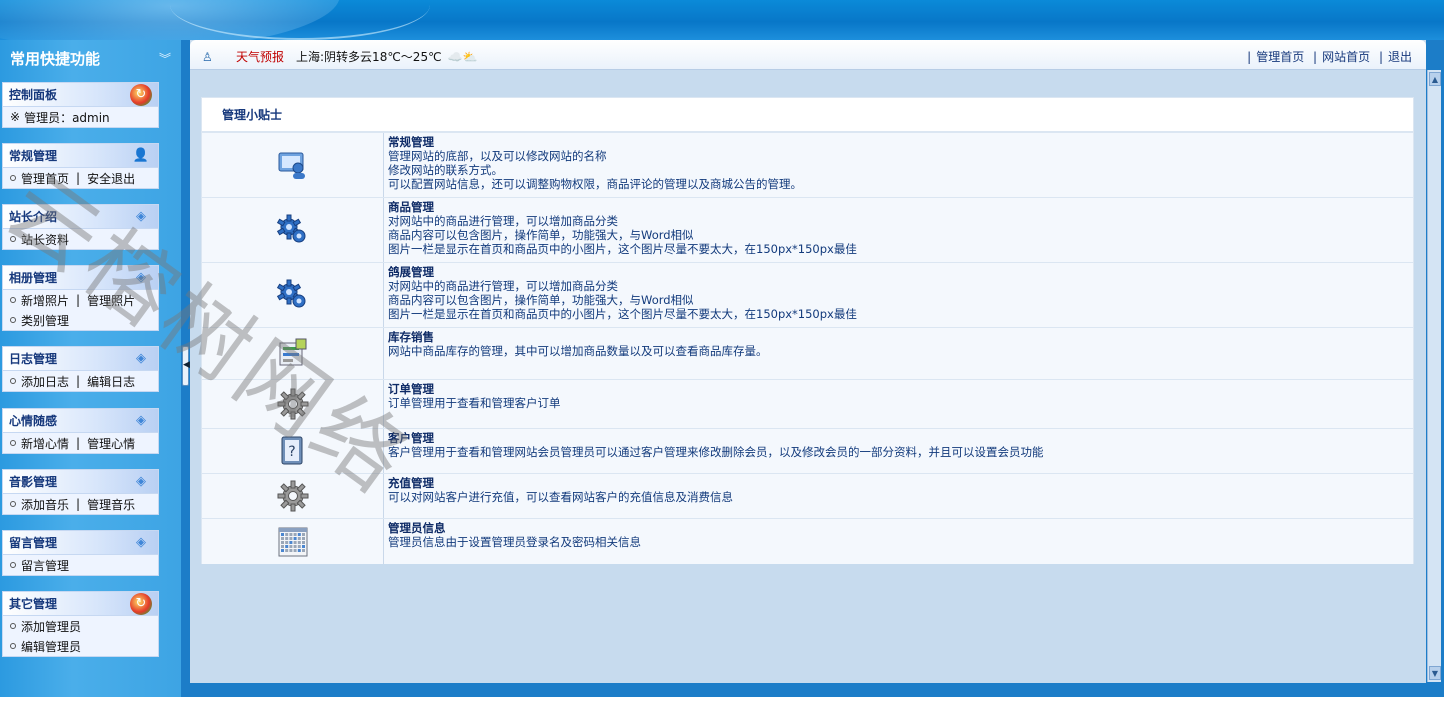  What do you see at coordinates (80, 604) in the screenshot?
I see `menu-header: 其它管理 ↻` at bounding box center [80, 604].